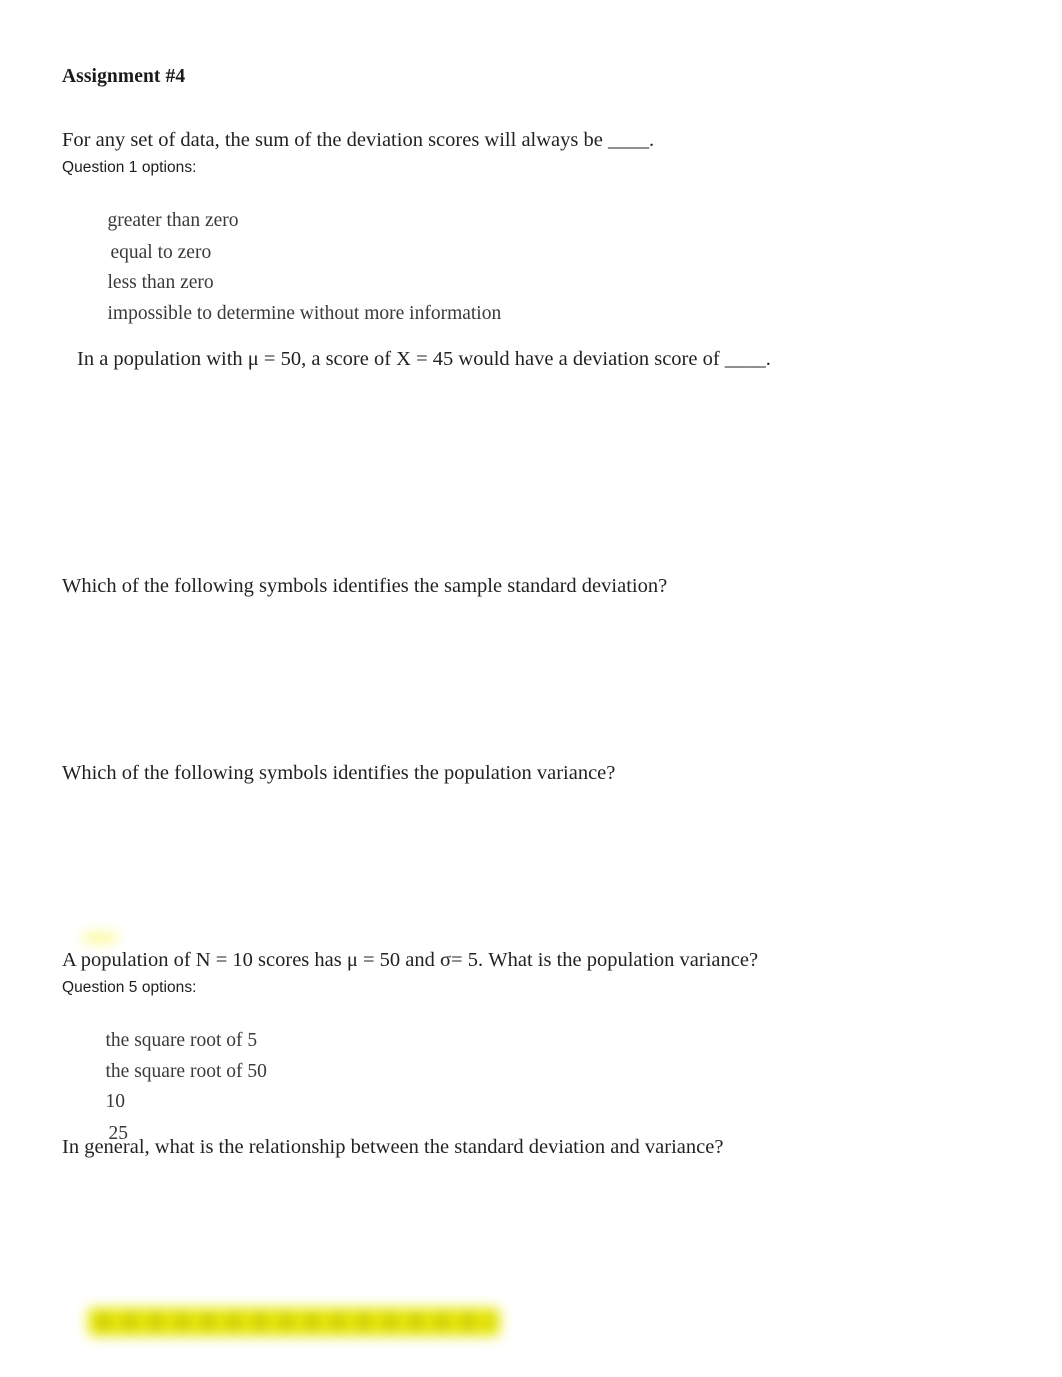 This screenshot has height=1377, width=1062. What do you see at coordinates (124, 76) in the screenshot?
I see `page-title: Assignment #4` at bounding box center [124, 76].